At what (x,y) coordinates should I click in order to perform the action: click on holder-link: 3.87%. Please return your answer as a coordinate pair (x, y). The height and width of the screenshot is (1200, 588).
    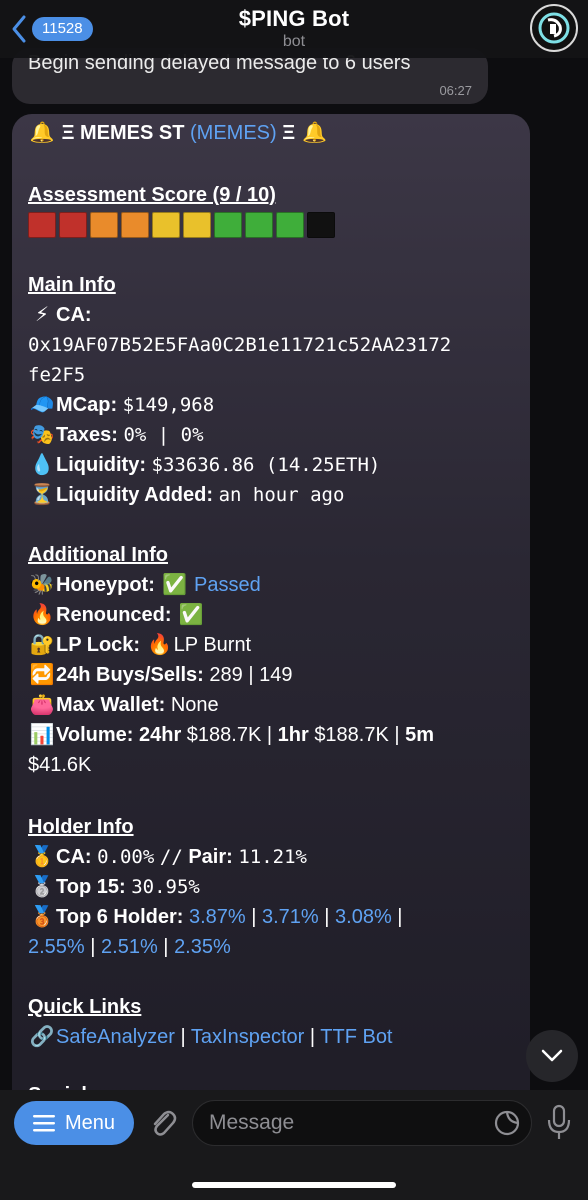
    Looking at the image, I should click on (217, 917).